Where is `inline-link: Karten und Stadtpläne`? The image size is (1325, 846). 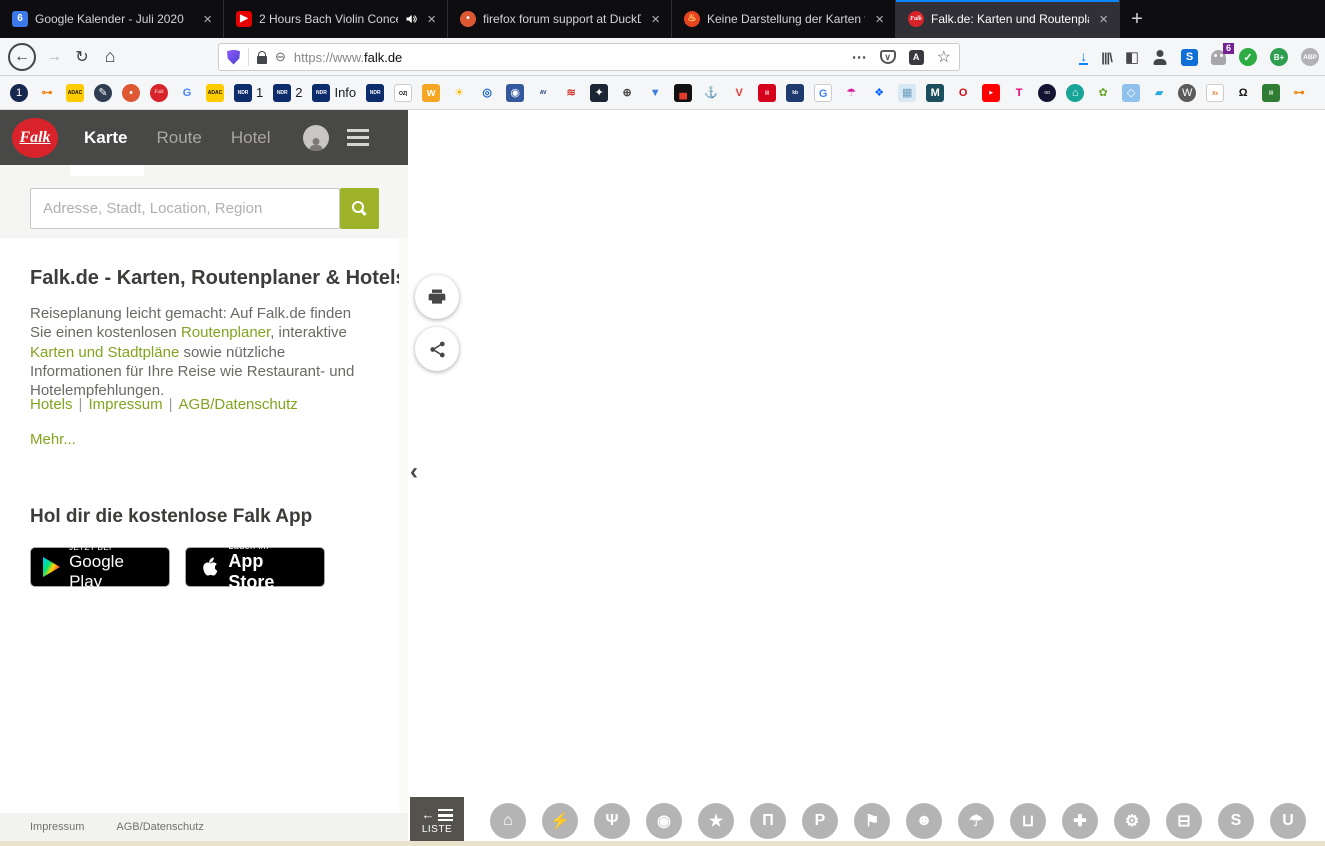 inline-link: Karten und Stadtpläne is located at coordinates (104, 352).